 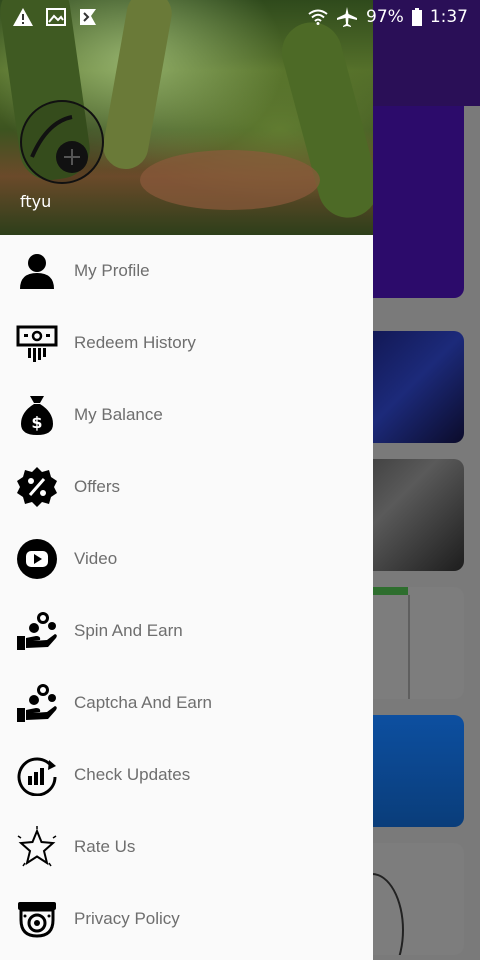 What do you see at coordinates (37, 271) in the screenshot?
I see `person-icon` at bounding box center [37, 271].